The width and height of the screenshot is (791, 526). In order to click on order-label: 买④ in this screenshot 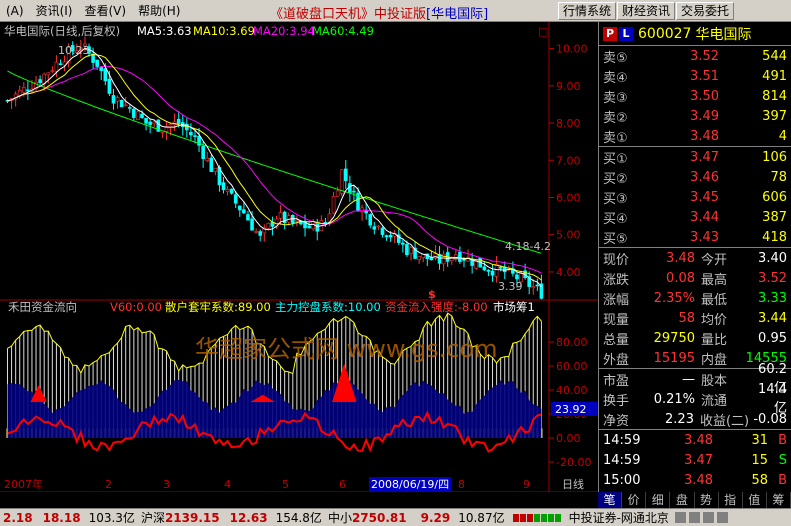, I will do `click(615, 219)`.